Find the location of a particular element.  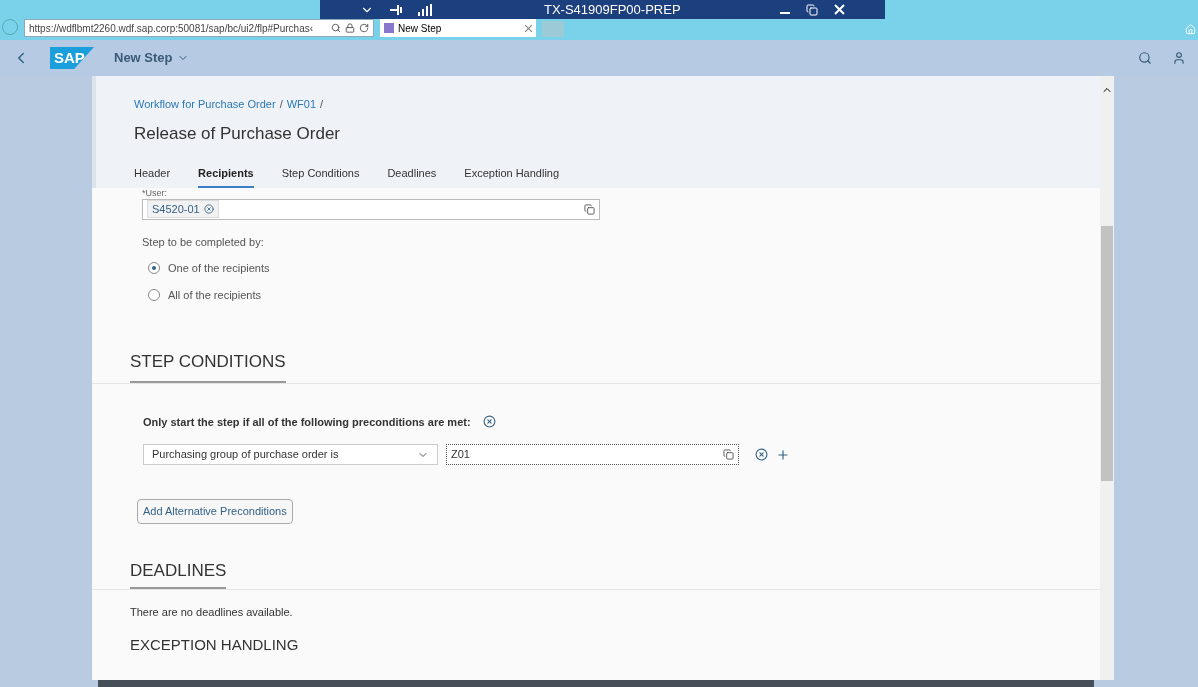

tab: Deadlines is located at coordinates (412, 176).